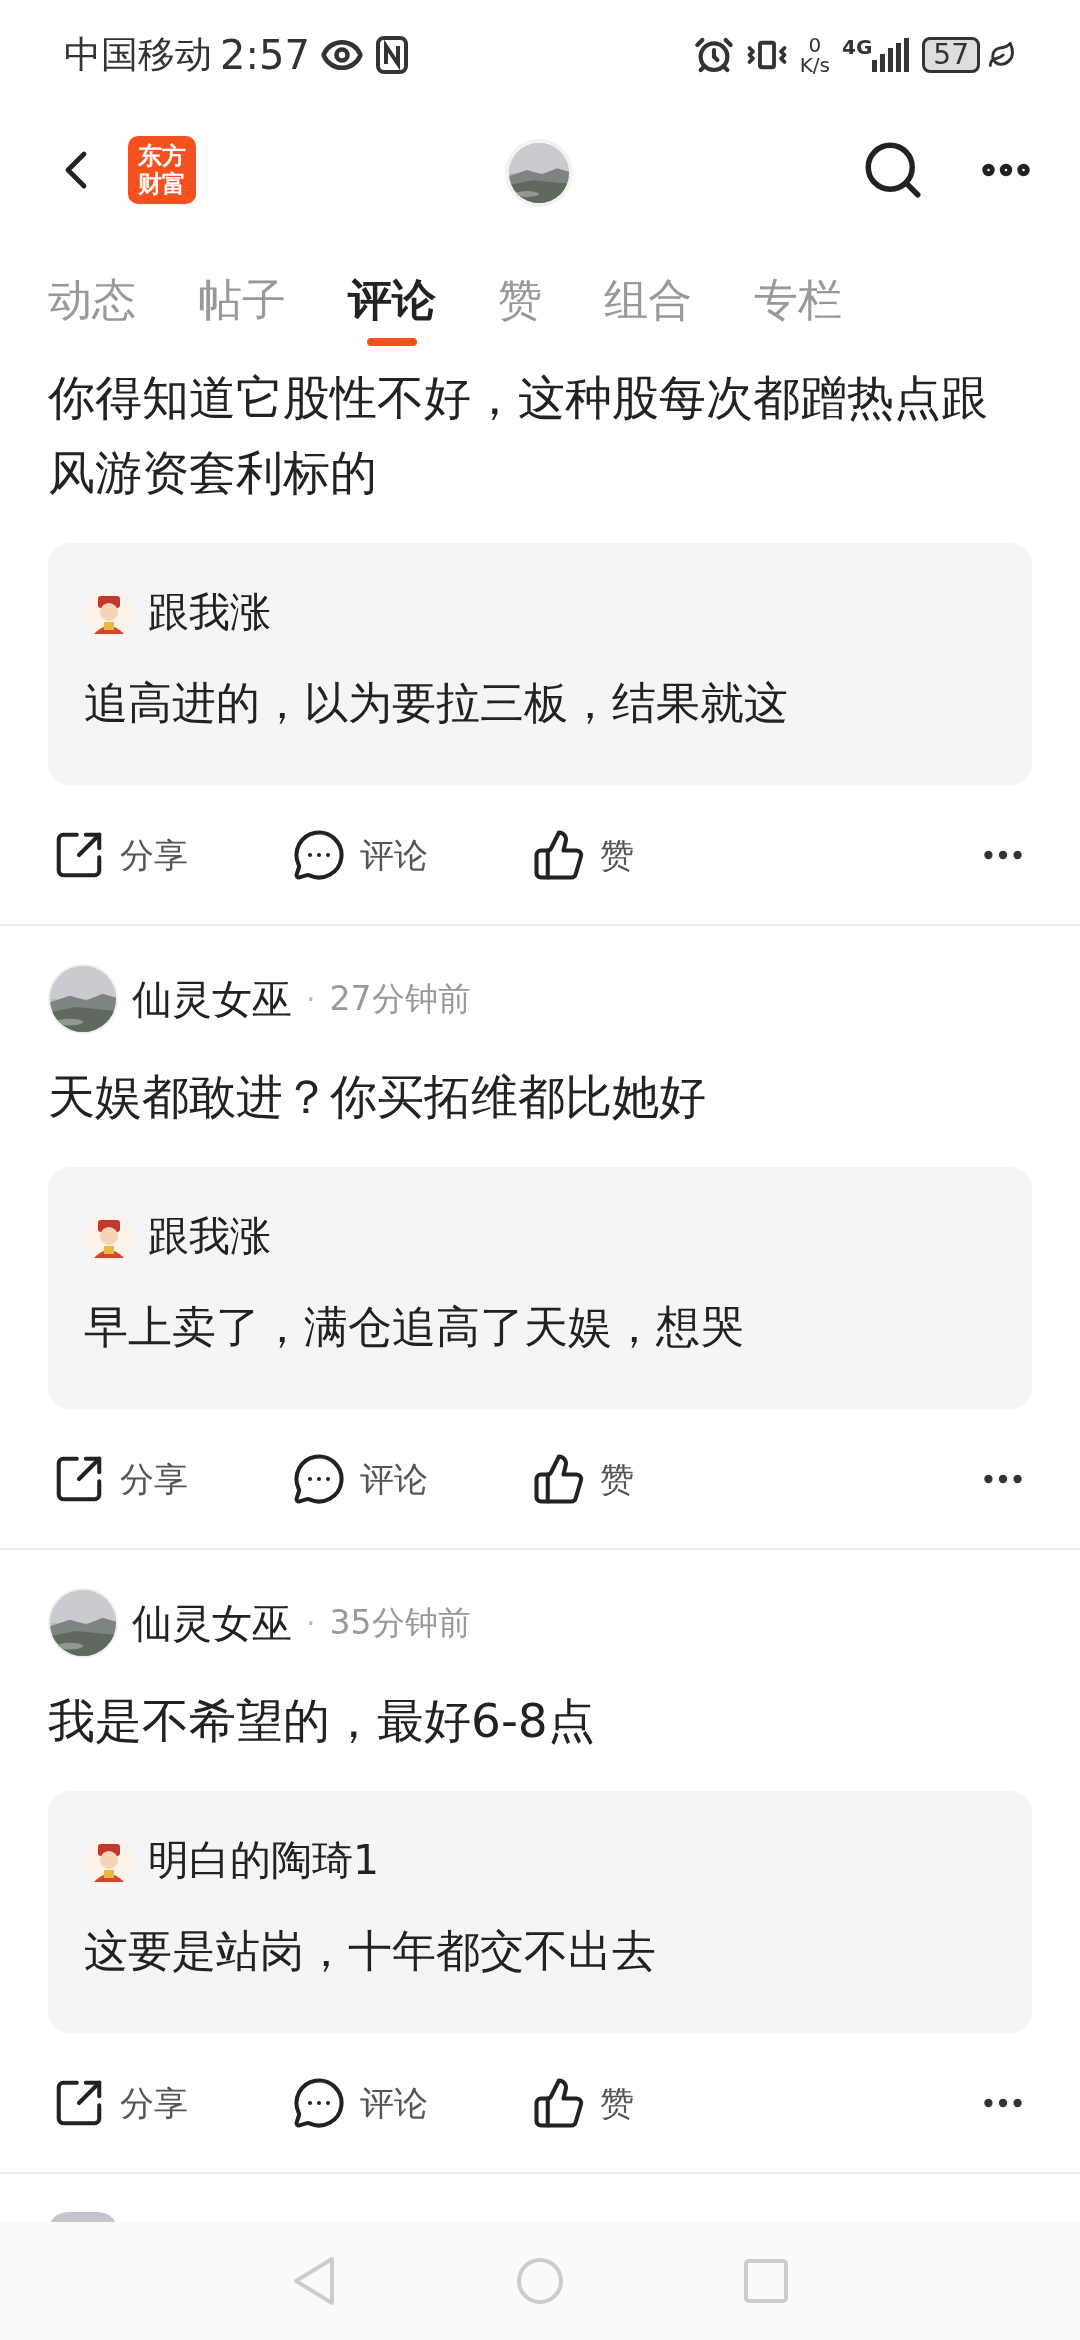 Image resolution: width=1080 pixels, height=2340 pixels. What do you see at coordinates (370, 1951) in the screenshot?
I see `reply-text: 这要是站岗，十年都交不出去` at bounding box center [370, 1951].